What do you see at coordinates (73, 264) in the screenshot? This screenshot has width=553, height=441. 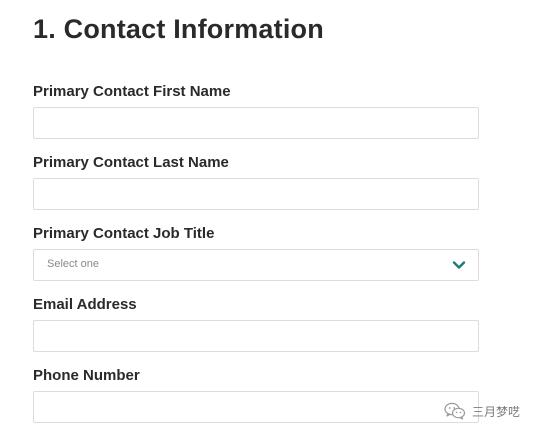 I see `job-title-selected-value: Select one` at bounding box center [73, 264].